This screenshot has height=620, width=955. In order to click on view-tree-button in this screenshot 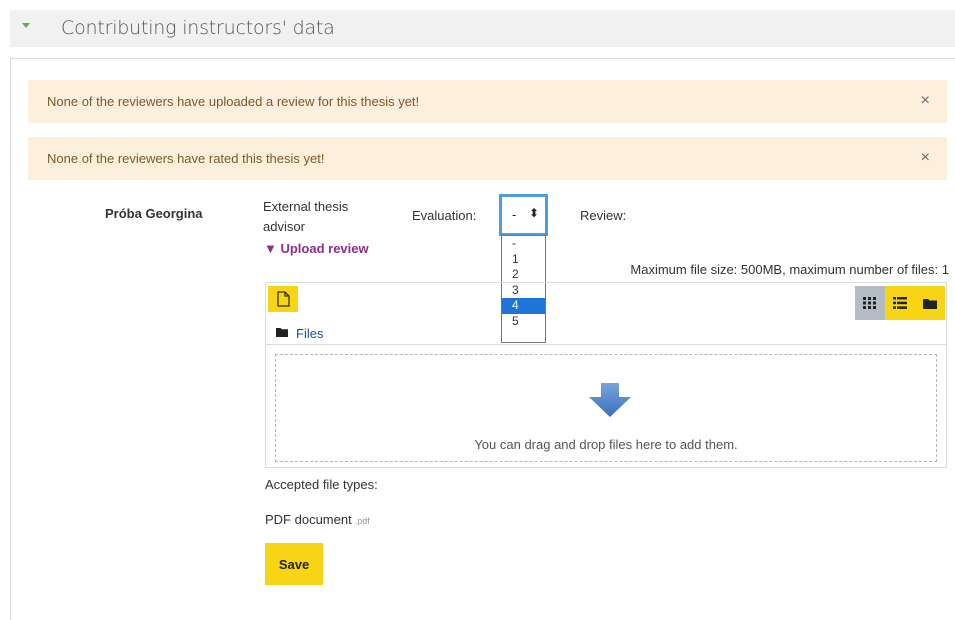, I will do `click(930, 303)`.